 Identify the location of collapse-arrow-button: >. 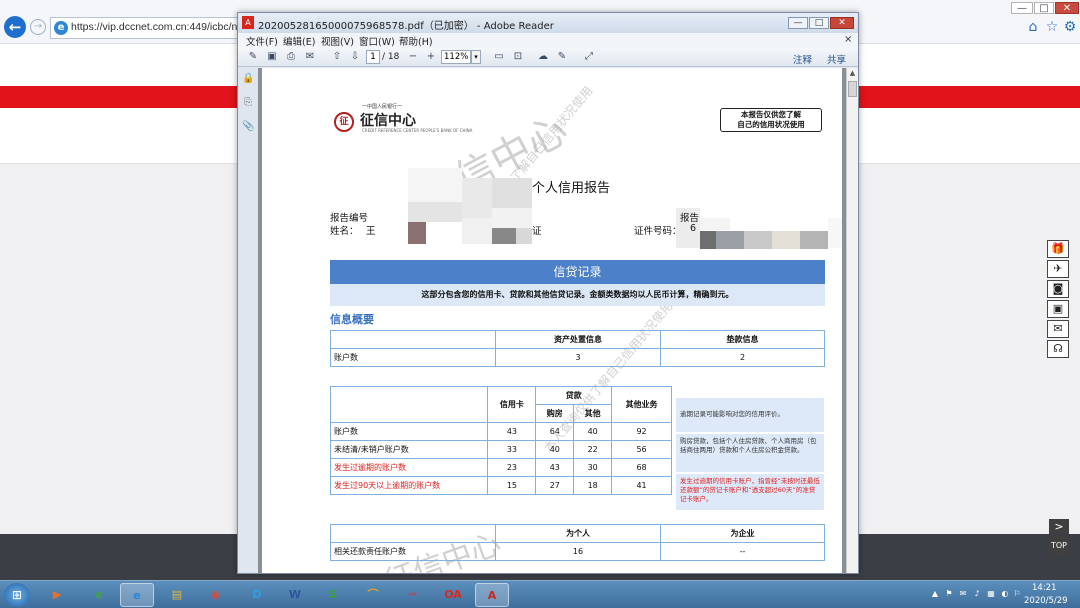
(1059, 527).